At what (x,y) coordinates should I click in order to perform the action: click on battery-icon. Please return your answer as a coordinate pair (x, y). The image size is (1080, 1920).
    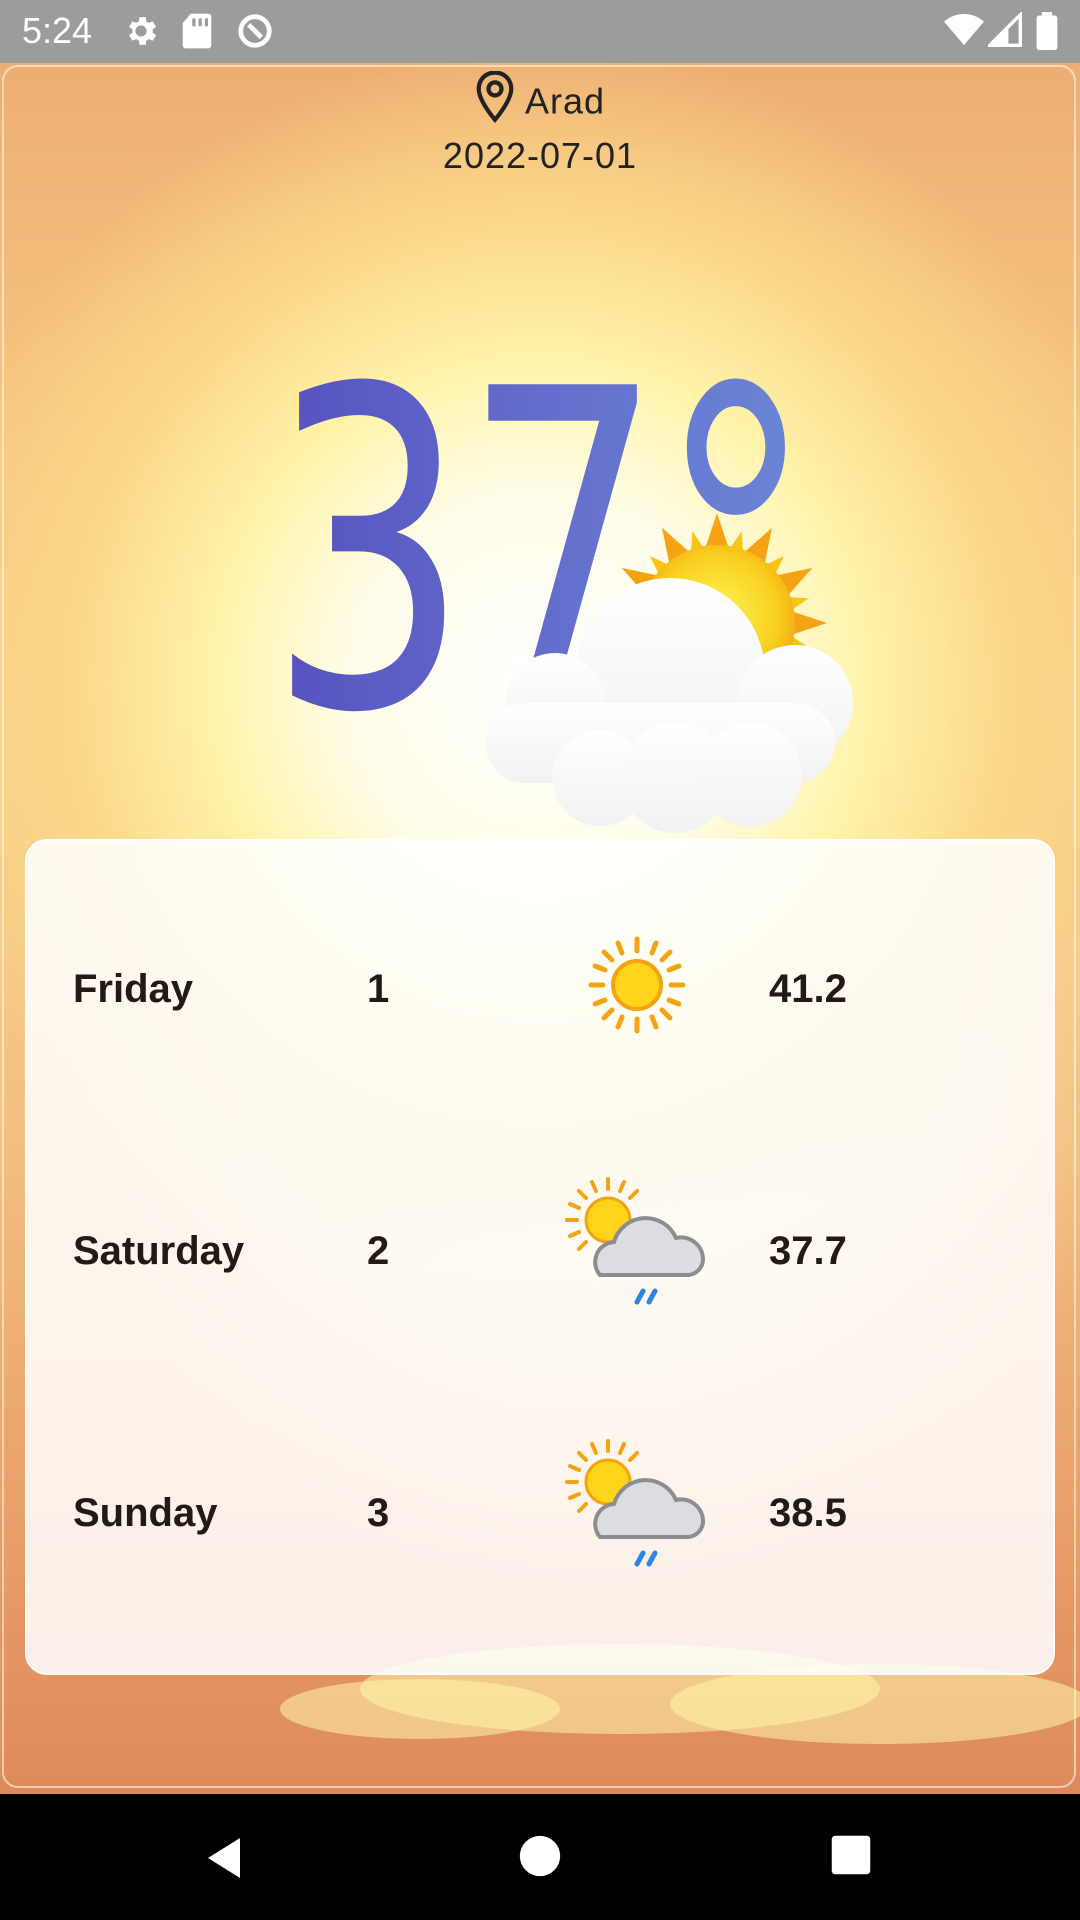
    Looking at the image, I should click on (1047, 33).